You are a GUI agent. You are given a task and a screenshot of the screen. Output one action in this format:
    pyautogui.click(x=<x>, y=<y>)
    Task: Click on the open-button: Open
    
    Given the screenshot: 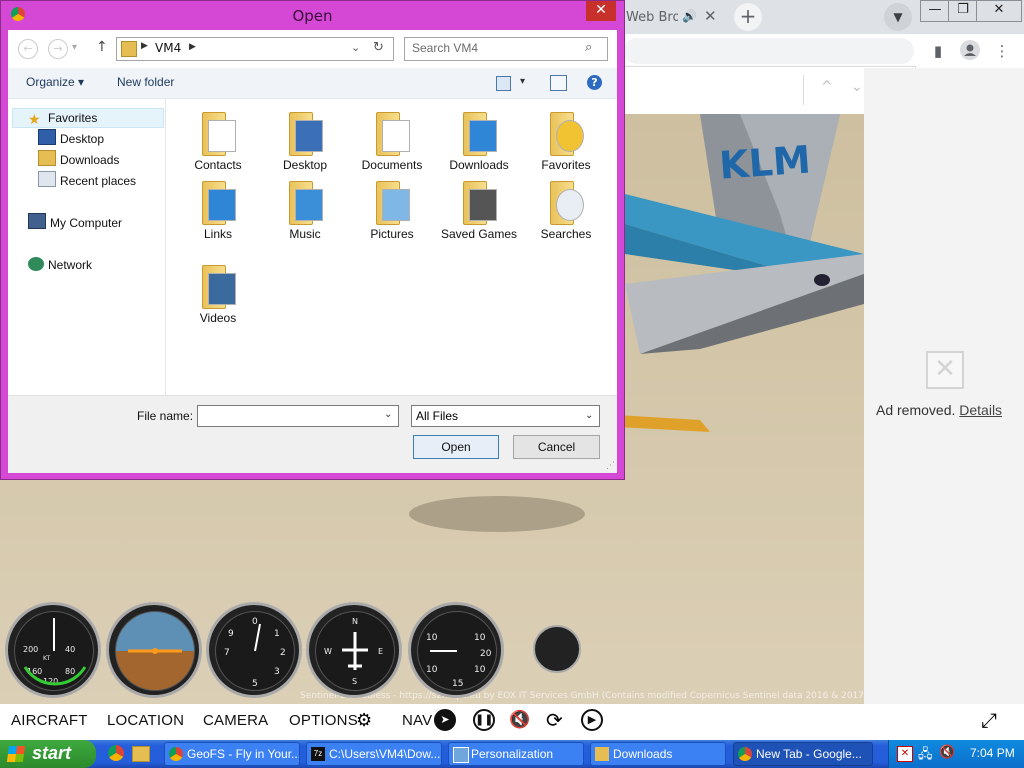 What is the action you would take?
    pyautogui.click(x=456, y=447)
    